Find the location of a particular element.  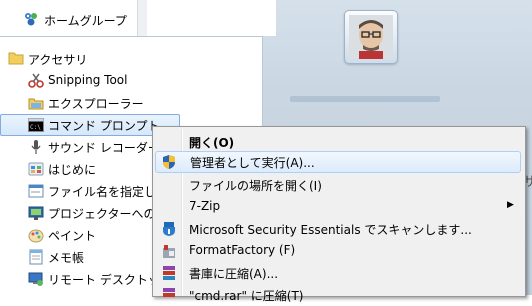

program-label: リモート デスクトッ is located at coordinates (104, 280).